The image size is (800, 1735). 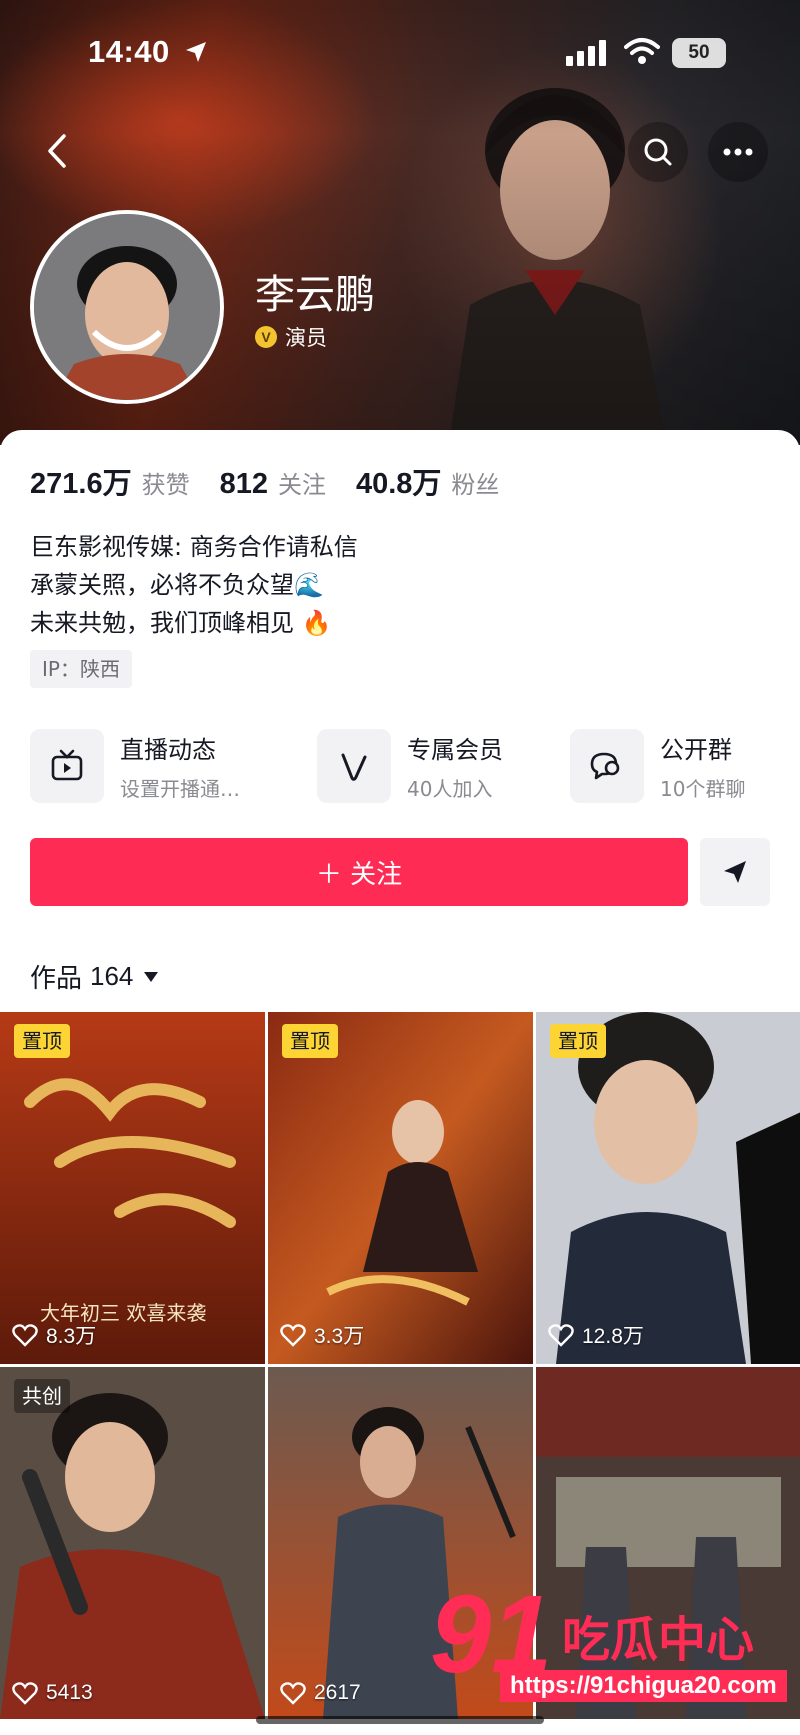 I want to click on chat-group-icon, so click(x=605, y=766).